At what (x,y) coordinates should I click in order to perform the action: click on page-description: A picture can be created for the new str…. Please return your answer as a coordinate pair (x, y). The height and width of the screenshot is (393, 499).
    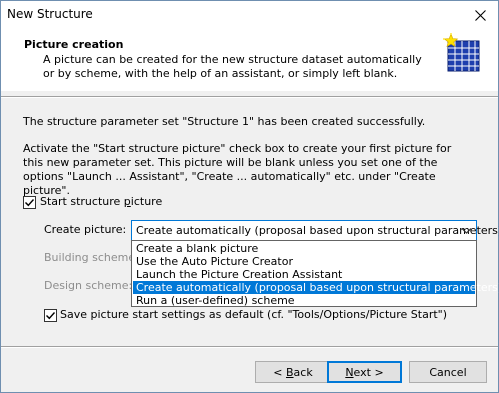
    Looking at the image, I should click on (232, 66).